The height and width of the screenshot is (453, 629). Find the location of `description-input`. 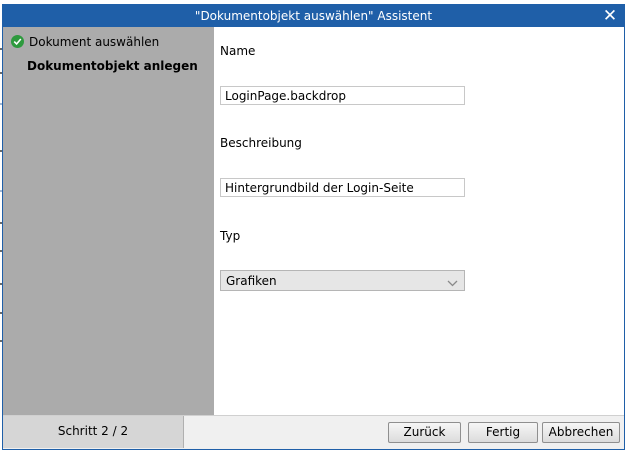

description-input is located at coordinates (342, 187).